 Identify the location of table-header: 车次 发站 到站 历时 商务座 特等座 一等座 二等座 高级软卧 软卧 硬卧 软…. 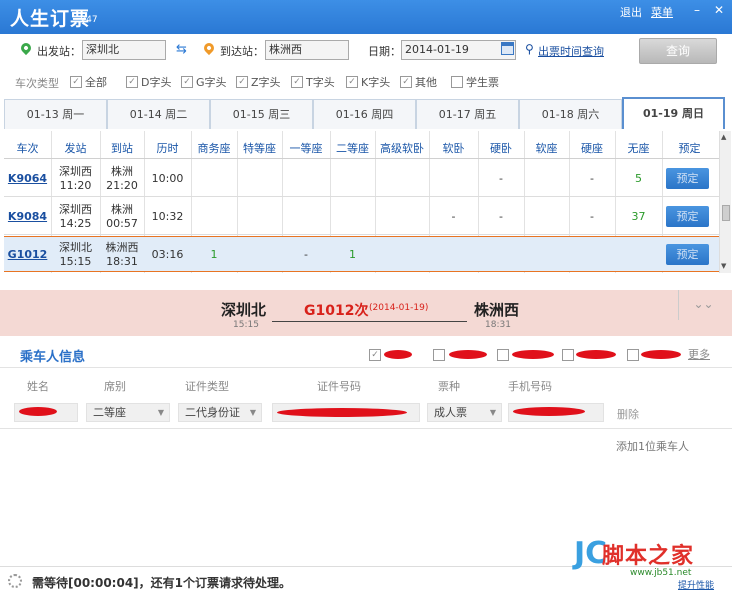
(361, 145).